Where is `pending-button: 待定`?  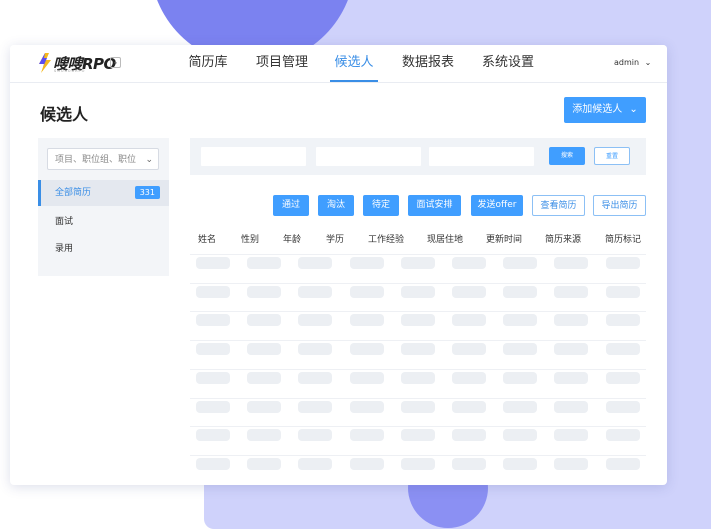
pending-button: 待定 is located at coordinates (381, 205).